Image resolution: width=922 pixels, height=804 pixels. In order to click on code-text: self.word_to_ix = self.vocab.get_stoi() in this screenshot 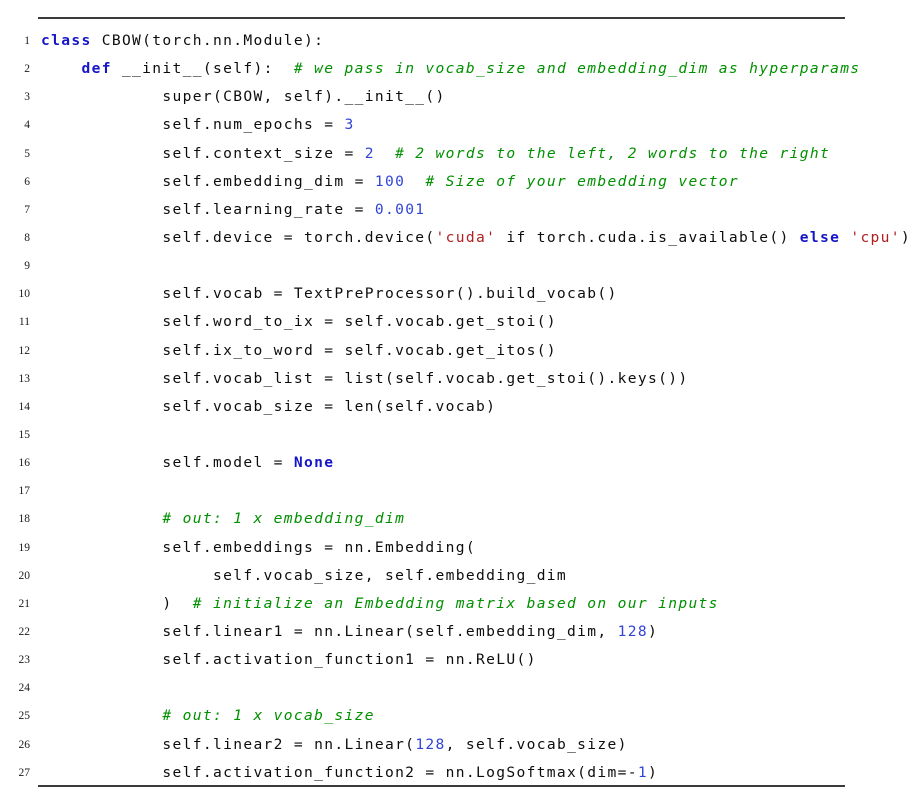, I will do `click(299, 322)`.